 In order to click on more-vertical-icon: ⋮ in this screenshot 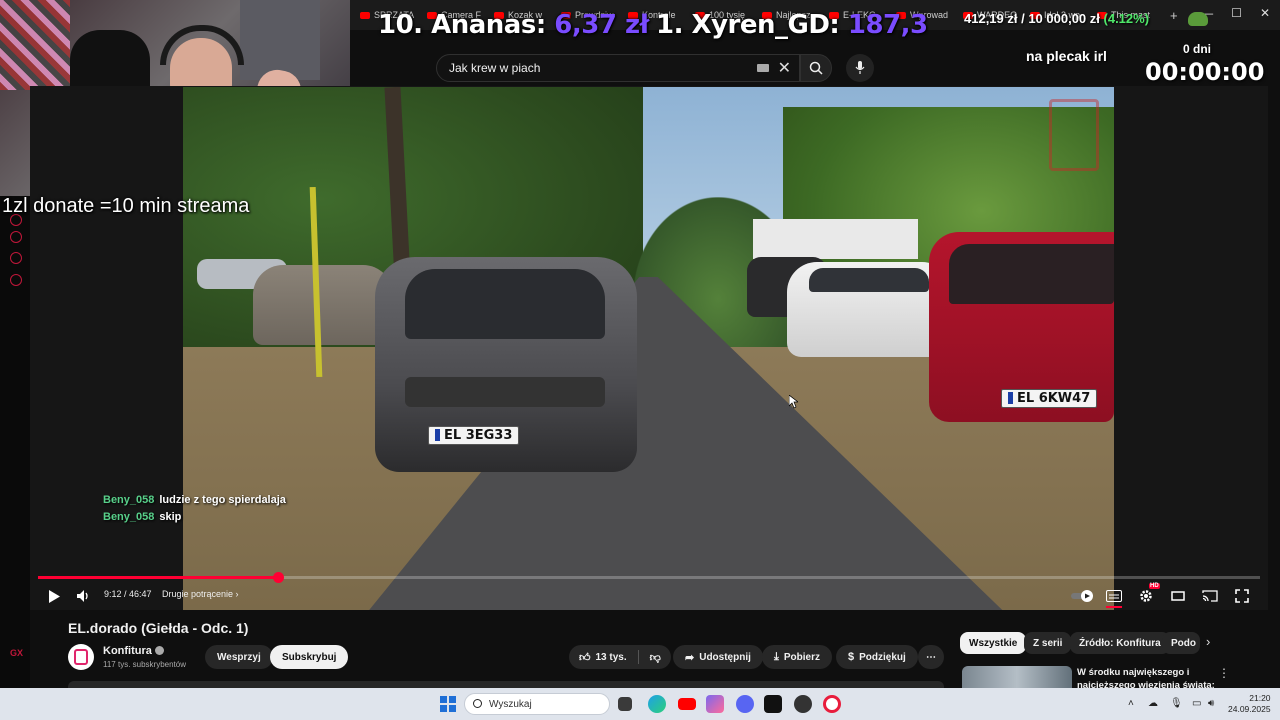, I will do `click(1224, 673)`.